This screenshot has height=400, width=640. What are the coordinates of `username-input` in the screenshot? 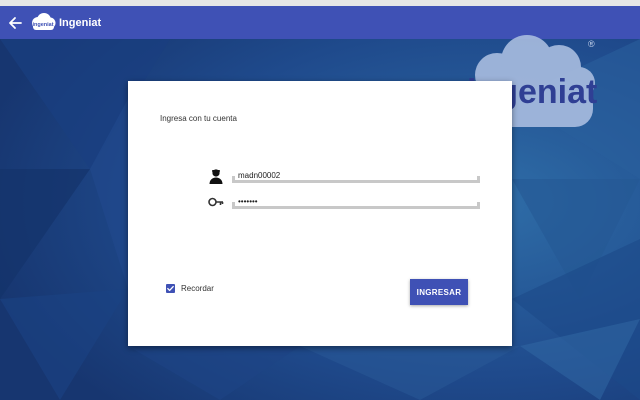 It's located at (353, 175).